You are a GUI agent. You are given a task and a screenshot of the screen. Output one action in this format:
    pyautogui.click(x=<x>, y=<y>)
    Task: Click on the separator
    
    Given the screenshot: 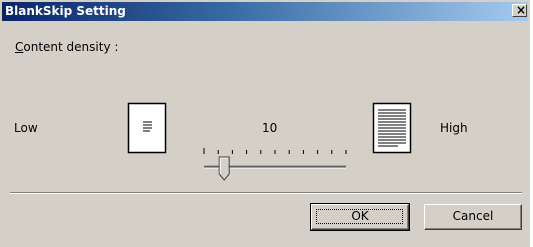 What is the action you would take?
    pyautogui.click(x=266, y=193)
    